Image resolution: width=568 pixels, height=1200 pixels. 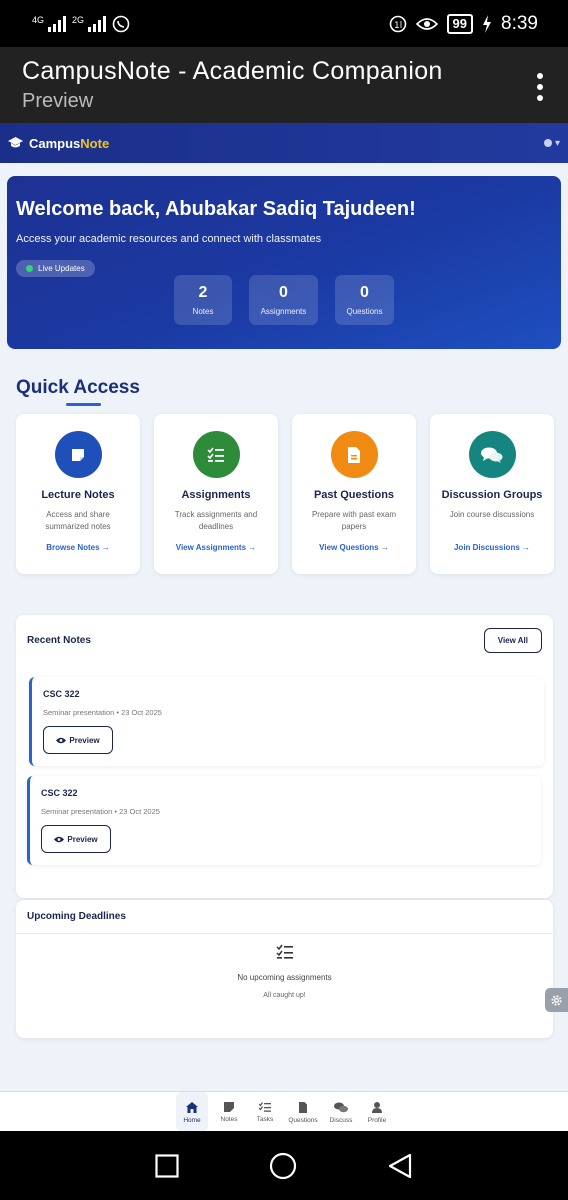 What do you see at coordinates (460, 23) in the screenshot?
I see `battery-indicator: 99` at bounding box center [460, 23].